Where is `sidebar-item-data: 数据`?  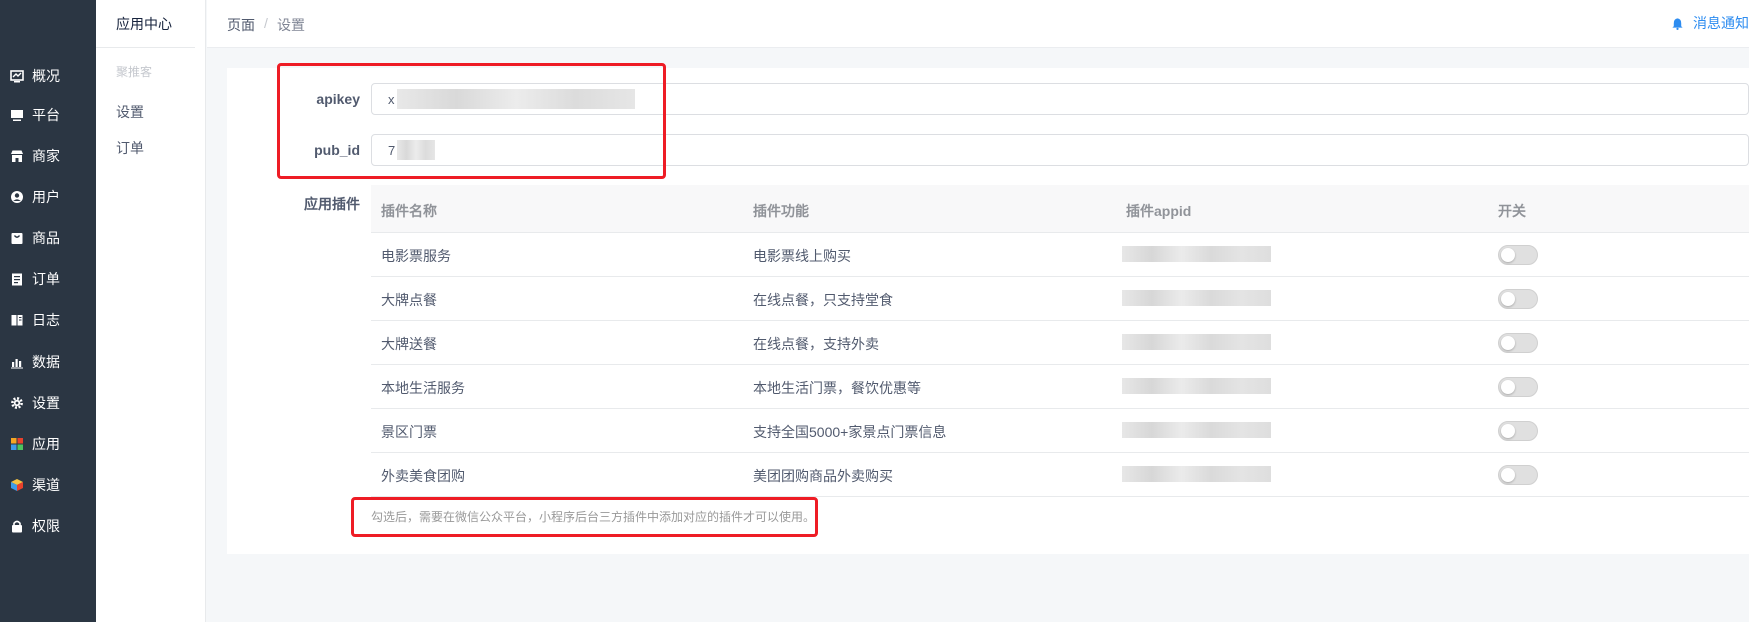 sidebar-item-data: 数据 is located at coordinates (48, 362).